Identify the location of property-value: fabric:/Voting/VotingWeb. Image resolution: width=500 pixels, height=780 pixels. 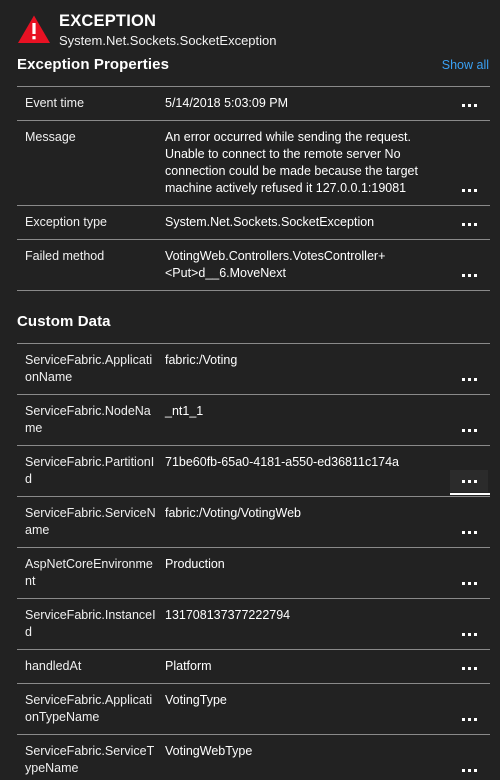
(233, 513).